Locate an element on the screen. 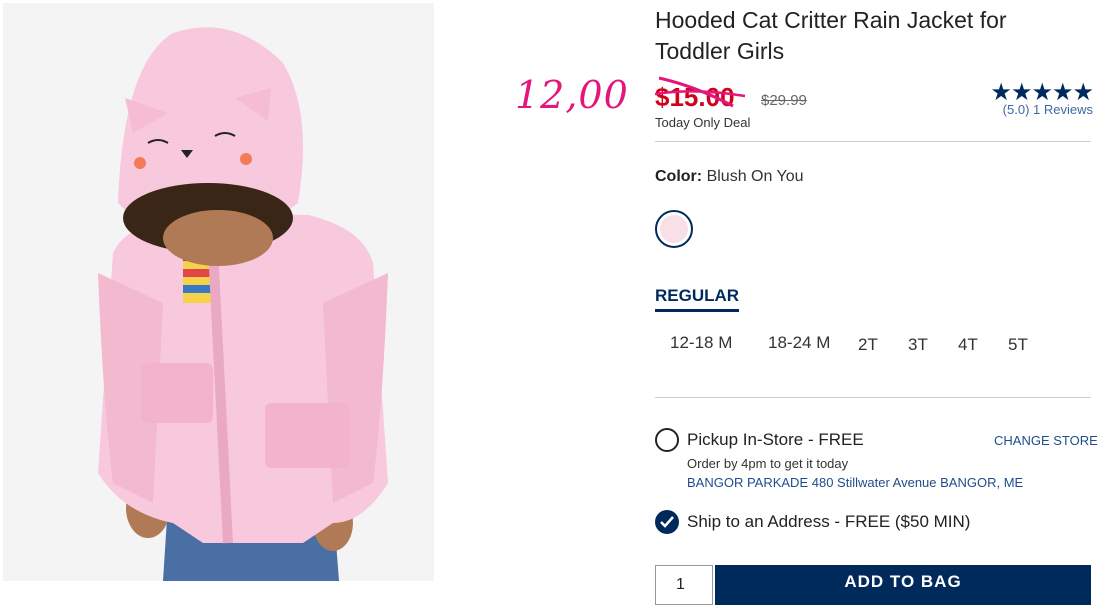 Image resolution: width=1100 pixels, height=605 pixels. swatch-fill is located at coordinates (674, 229).